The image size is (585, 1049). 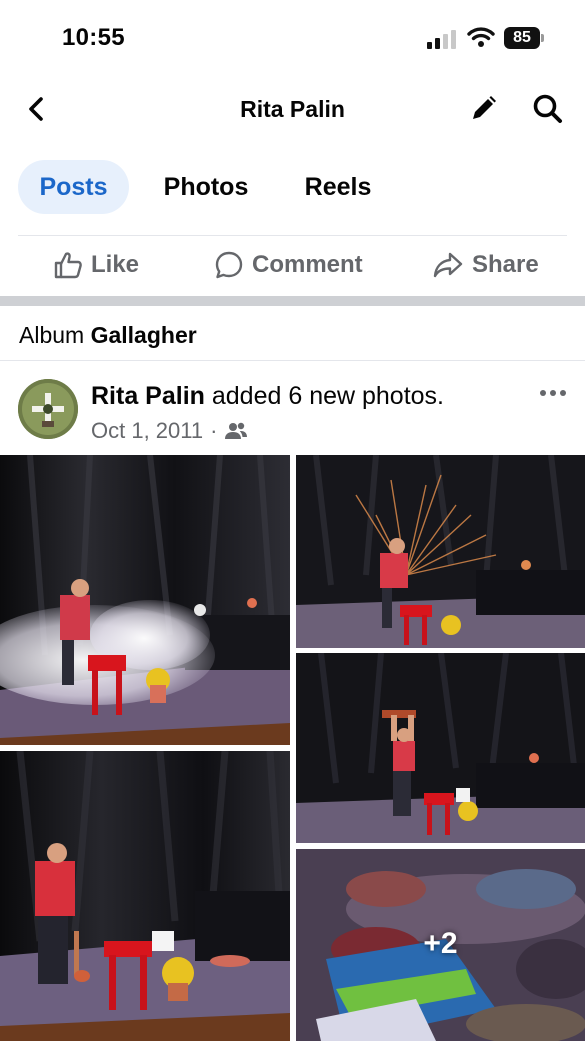 I want to click on share-label: Share, so click(x=505, y=264).